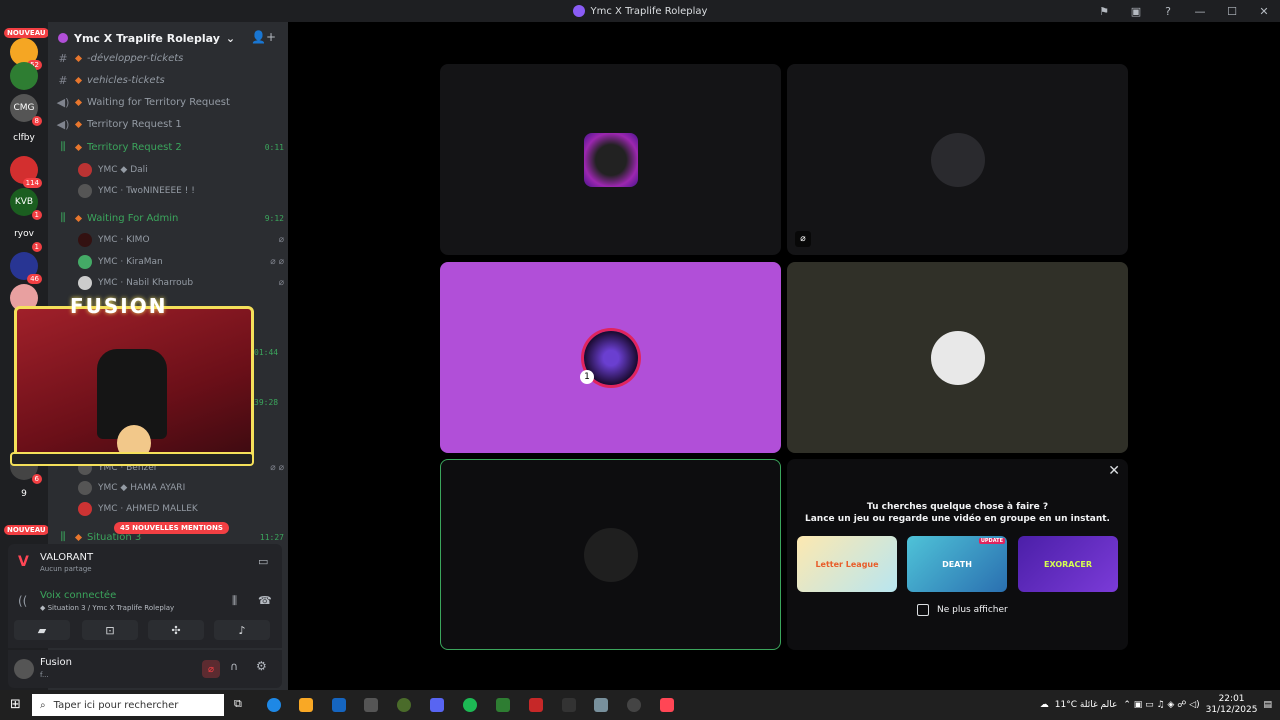  What do you see at coordinates (78, 595) in the screenshot?
I see `voice-status: Voix connectée` at bounding box center [78, 595].